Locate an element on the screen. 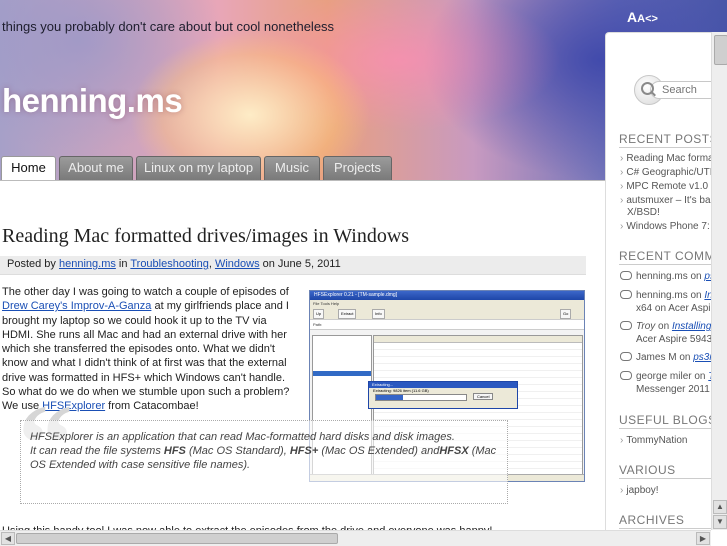 Image resolution: width=727 pixels, height=546 pixels. category-link-troubleshooting: Troubleshooting is located at coordinates (169, 264).